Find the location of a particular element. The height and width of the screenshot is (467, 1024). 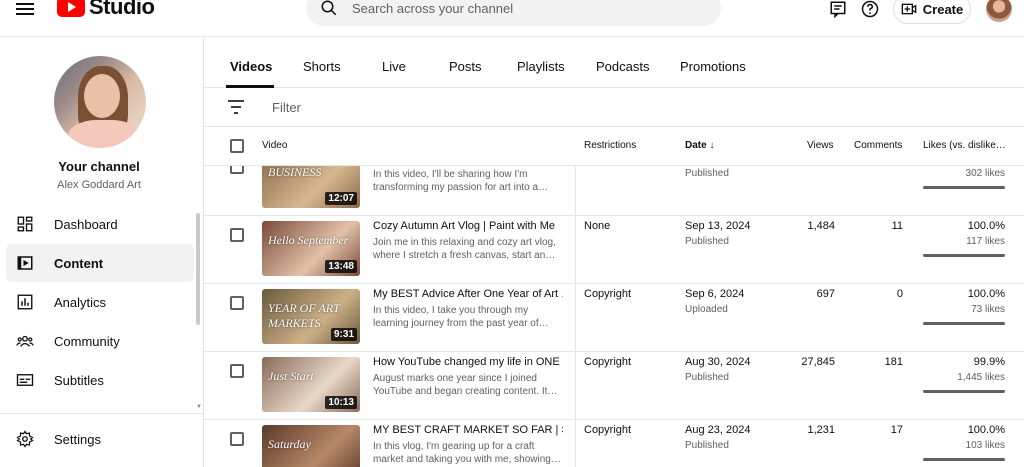

feedback-icon is located at coordinates (838, 9).